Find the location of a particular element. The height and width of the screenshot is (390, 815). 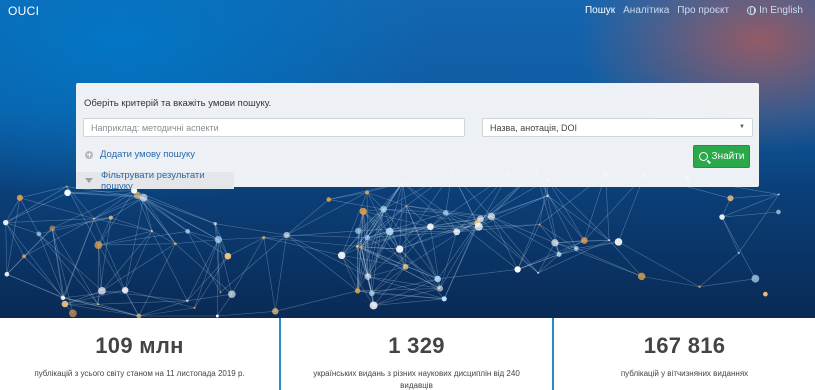

search-field-select: Назва, анотація, DOI ▼ is located at coordinates (617, 127).